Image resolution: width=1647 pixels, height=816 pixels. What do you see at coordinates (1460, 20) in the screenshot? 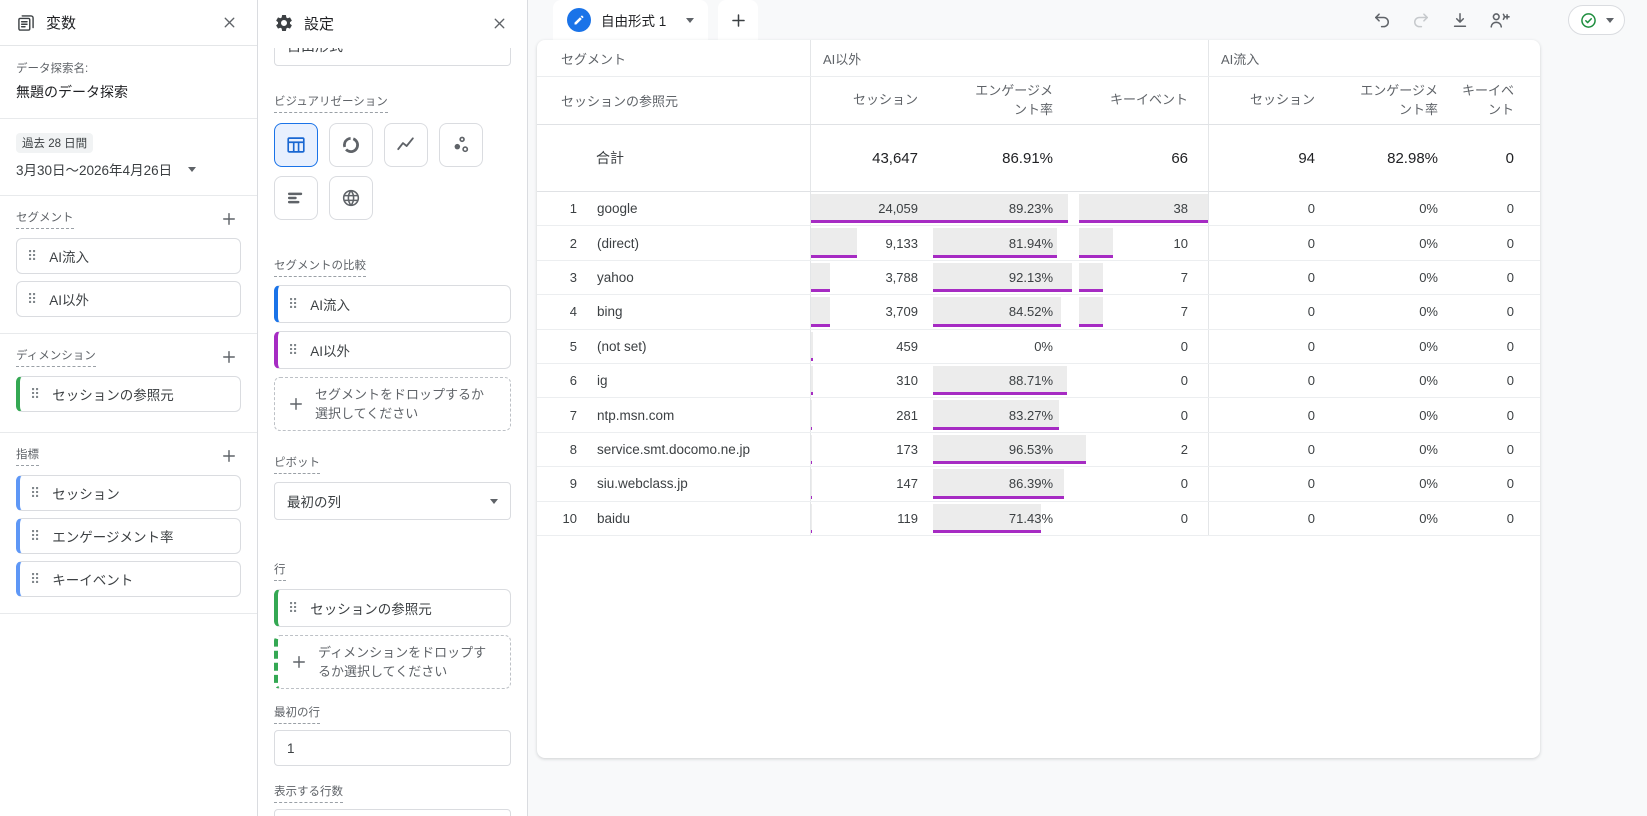
I see `download-button` at bounding box center [1460, 20].